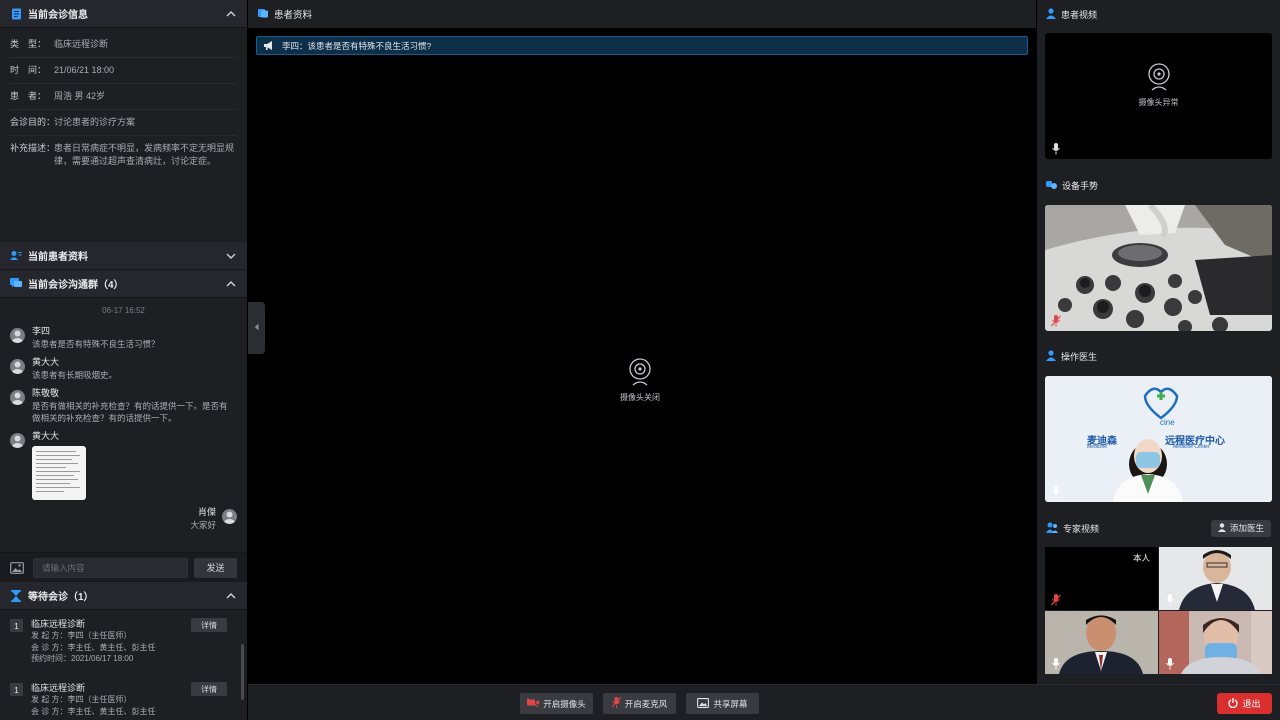 The width and height of the screenshot is (1280, 720). What do you see at coordinates (640, 397) in the screenshot?
I see `camera-off-label: 摄像头关闭` at bounding box center [640, 397].